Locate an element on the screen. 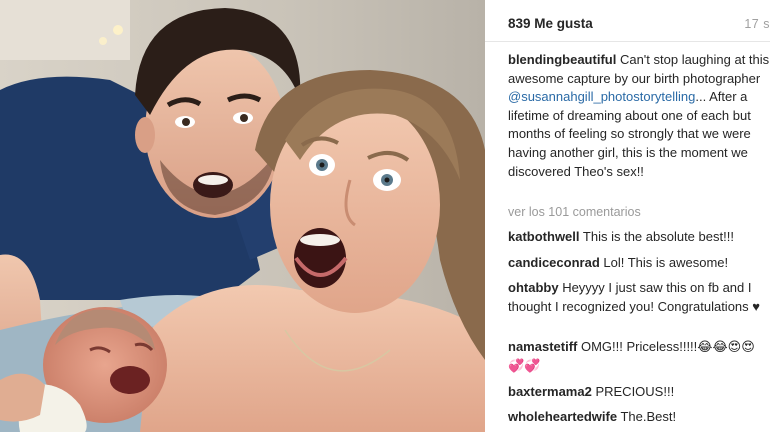 The image size is (770, 432). comment-item: baxtermama2 PRECIOUS!!! is located at coordinates (639, 392).